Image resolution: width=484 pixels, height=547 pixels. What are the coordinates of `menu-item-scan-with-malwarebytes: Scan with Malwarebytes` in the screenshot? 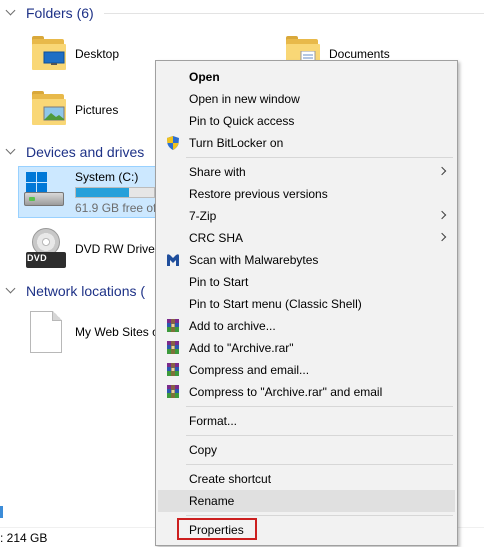 It's located at (306, 260).